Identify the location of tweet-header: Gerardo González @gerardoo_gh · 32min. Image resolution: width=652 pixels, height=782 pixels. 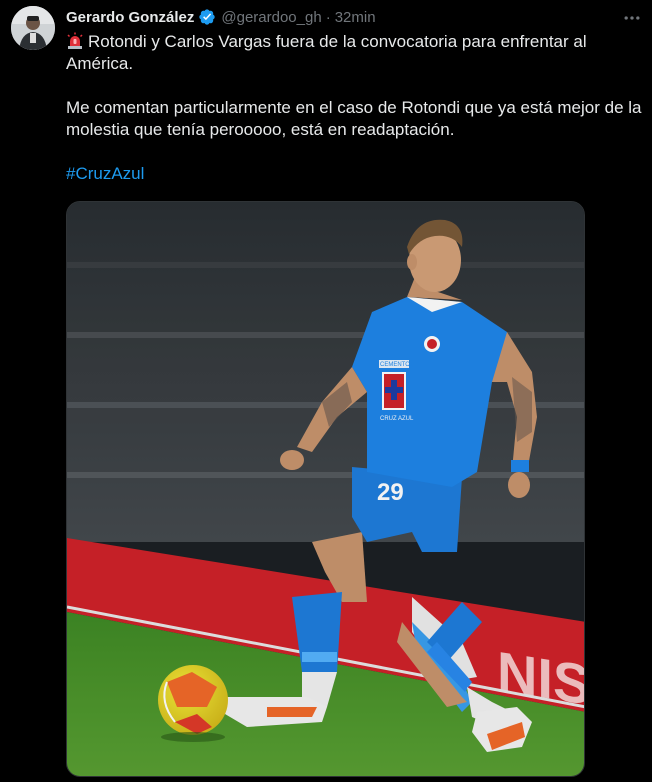
(221, 17).